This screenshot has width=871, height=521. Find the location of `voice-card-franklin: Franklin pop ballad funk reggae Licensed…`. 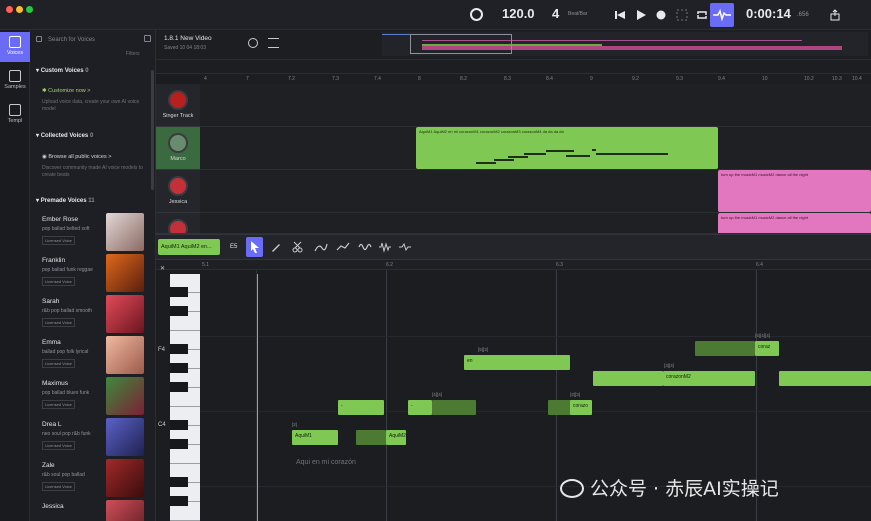

voice-card-franklin: Franklin pop ballad funk reggae Licensed… is located at coordinates (94, 273).